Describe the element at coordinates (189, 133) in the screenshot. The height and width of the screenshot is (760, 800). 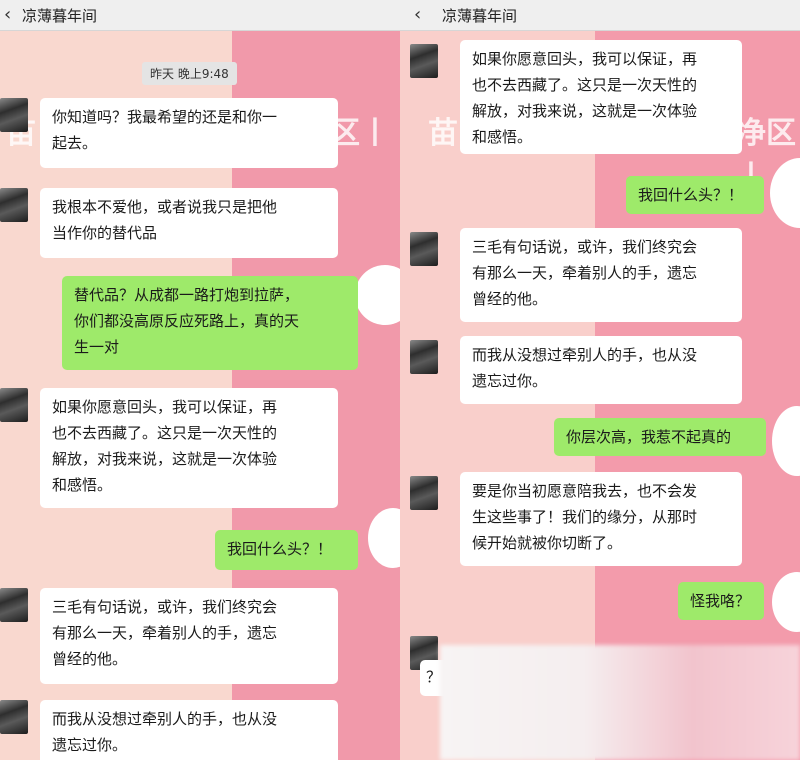
I see `message-bubble-incoming: 你知道吗？我最希望的还是和你一 起去。` at that location.